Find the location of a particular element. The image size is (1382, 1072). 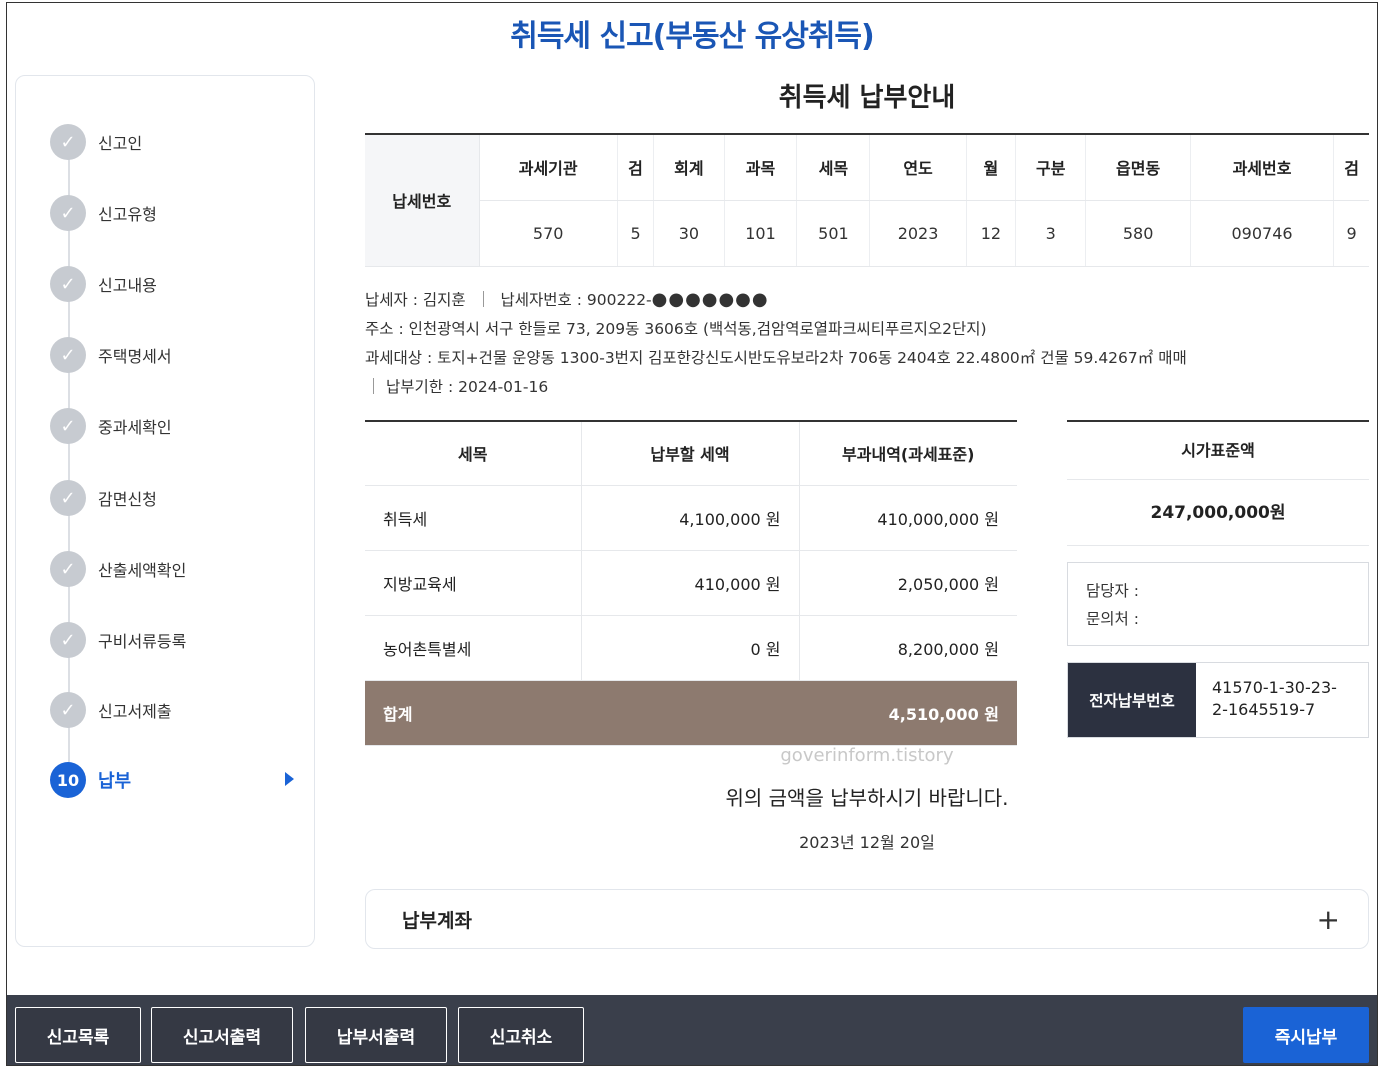

tax-number-cell: 30 is located at coordinates (689, 233).